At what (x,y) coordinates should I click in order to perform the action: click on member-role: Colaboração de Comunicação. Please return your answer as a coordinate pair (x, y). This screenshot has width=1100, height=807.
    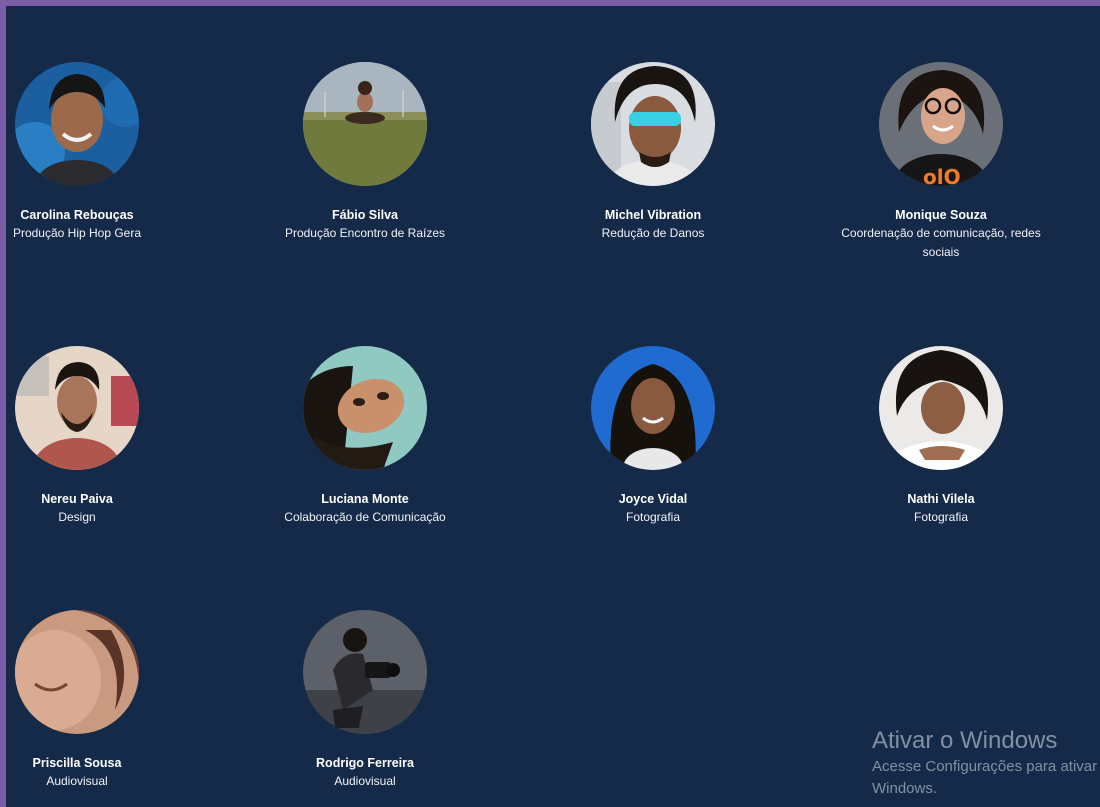
    Looking at the image, I should click on (365, 517).